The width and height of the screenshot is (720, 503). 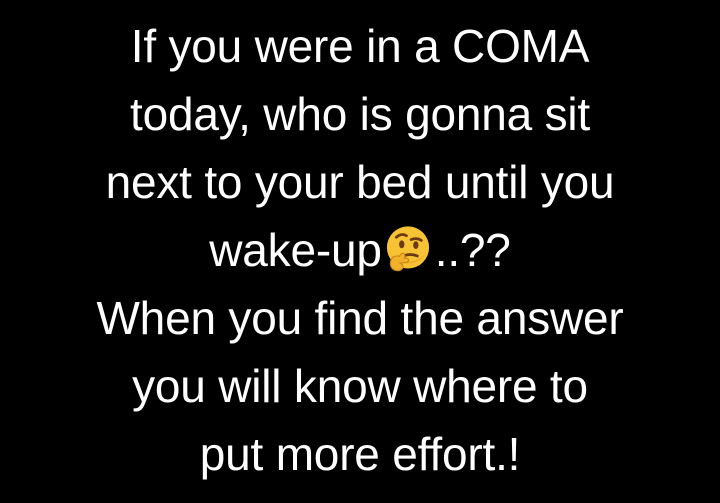 What do you see at coordinates (472, 250) in the screenshot?
I see `text-line-4-suffix: ..??` at bounding box center [472, 250].